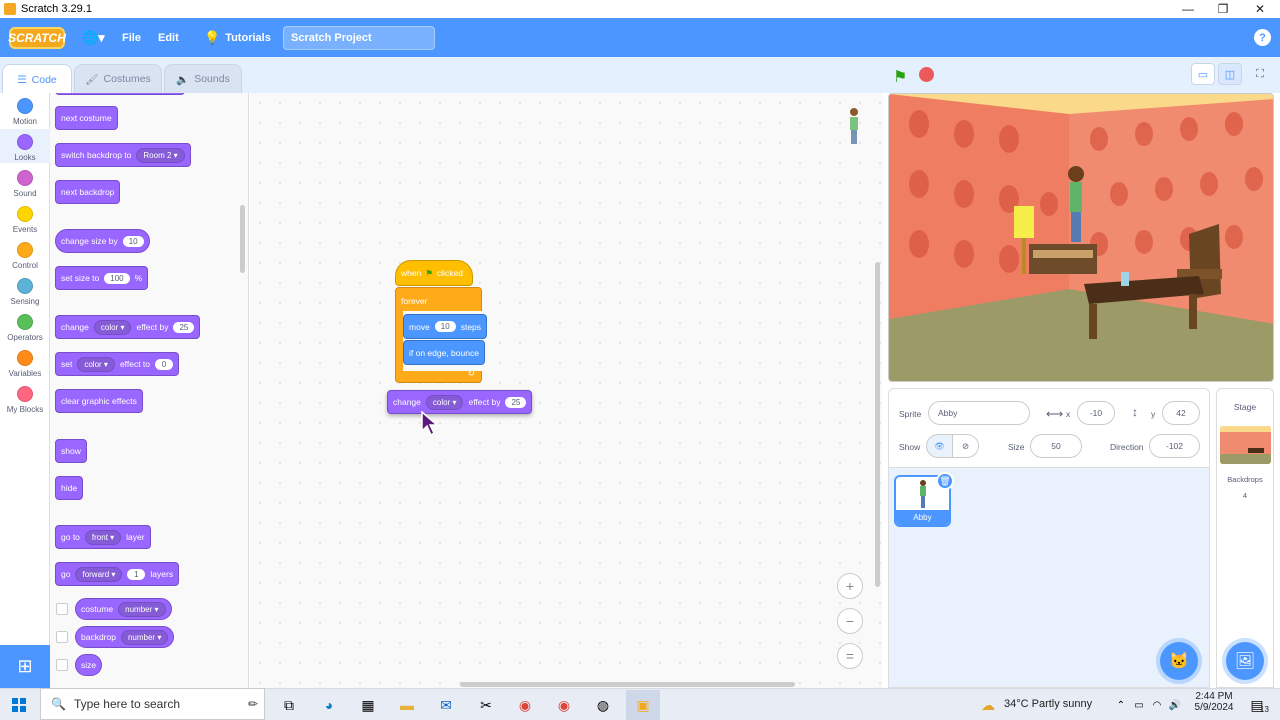 Image resolution: width=1280 pixels, height=720 pixels. I want to click on tab-costumes: 🖌 Costumes, so click(118, 79).